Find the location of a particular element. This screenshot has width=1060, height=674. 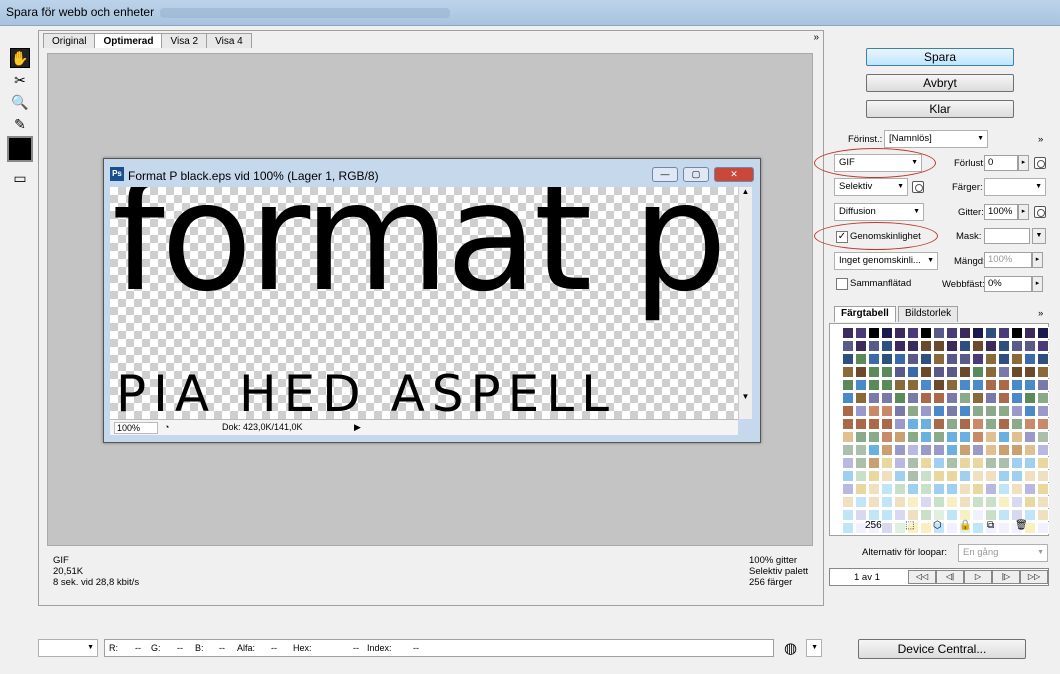

dither-slider-arrow-icon: ▸ is located at coordinates (1023, 212).